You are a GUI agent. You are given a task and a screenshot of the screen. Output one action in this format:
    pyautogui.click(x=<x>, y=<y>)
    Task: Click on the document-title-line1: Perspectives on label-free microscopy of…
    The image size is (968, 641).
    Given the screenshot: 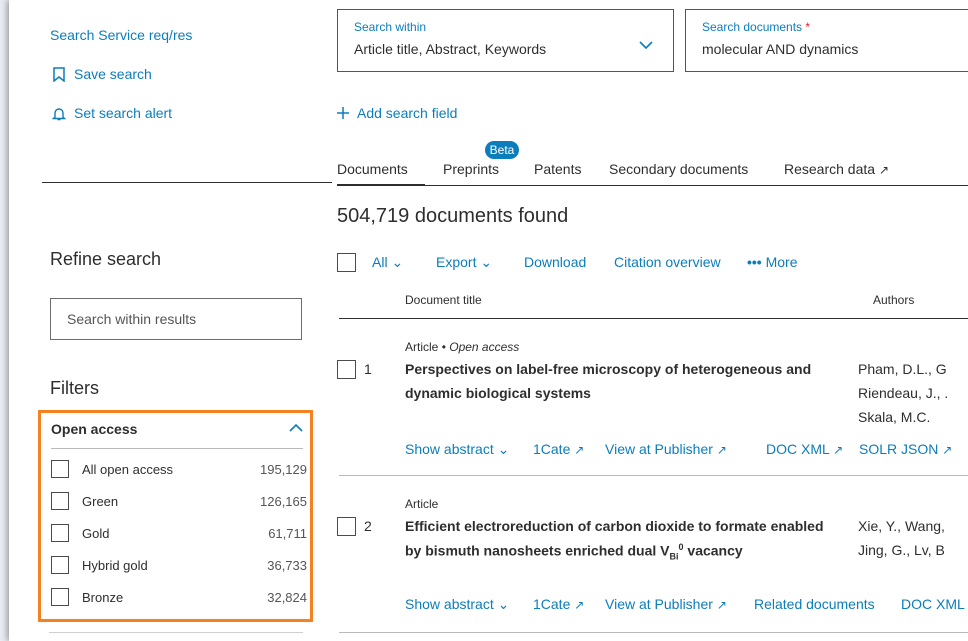 What is the action you would take?
    pyautogui.click(x=608, y=369)
    